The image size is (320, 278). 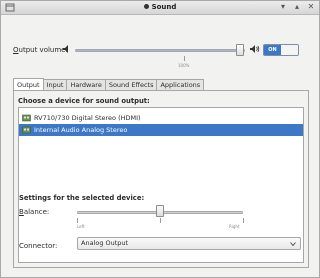 What do you see at coordinates (255, 49) in the screenshot?
I see `speaker-high-icon` at bounding box center [255, 49].